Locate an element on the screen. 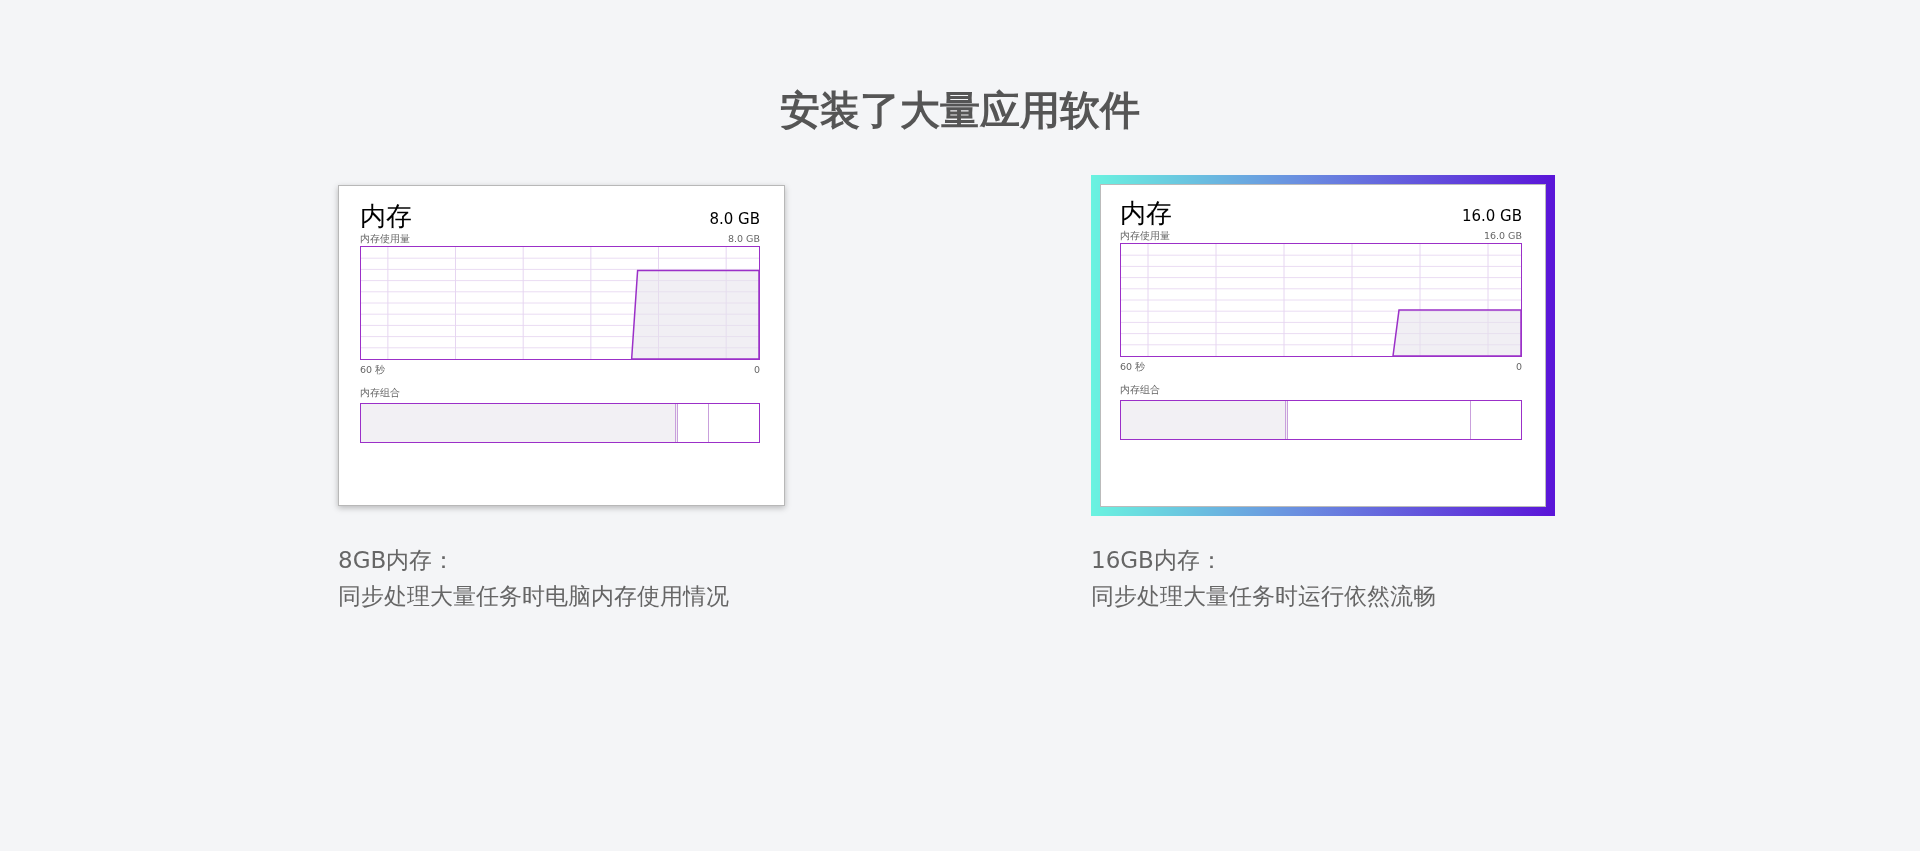 The image size is (1920, 851). page-title: 安装了大量应用软件 is located at coordinates (960, 110).